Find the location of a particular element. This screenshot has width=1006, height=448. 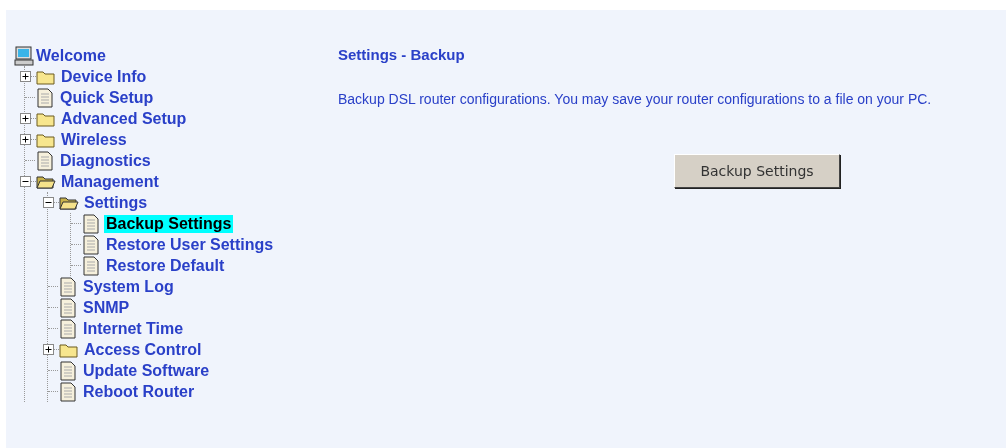

tree-item: Access Control is located at coordinates (143, 349).